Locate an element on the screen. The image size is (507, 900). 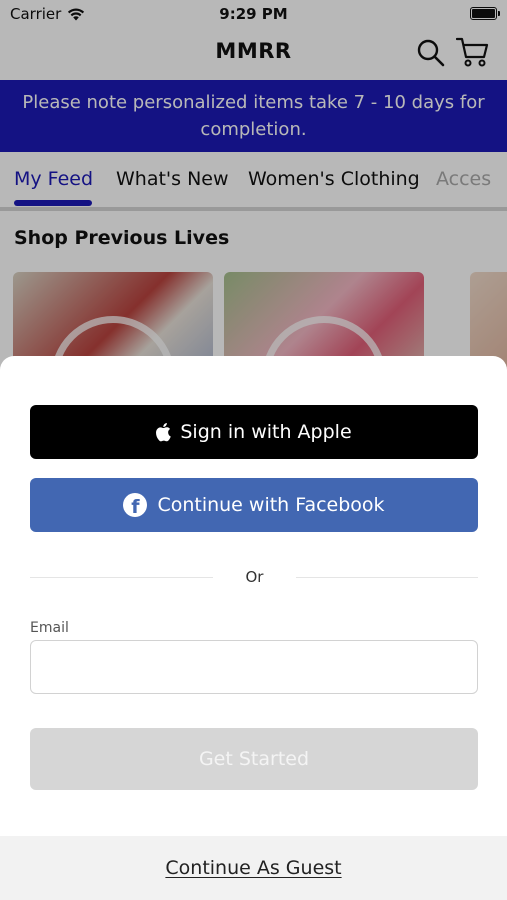
apple-logo-icon is located at coordinates (164, 431).